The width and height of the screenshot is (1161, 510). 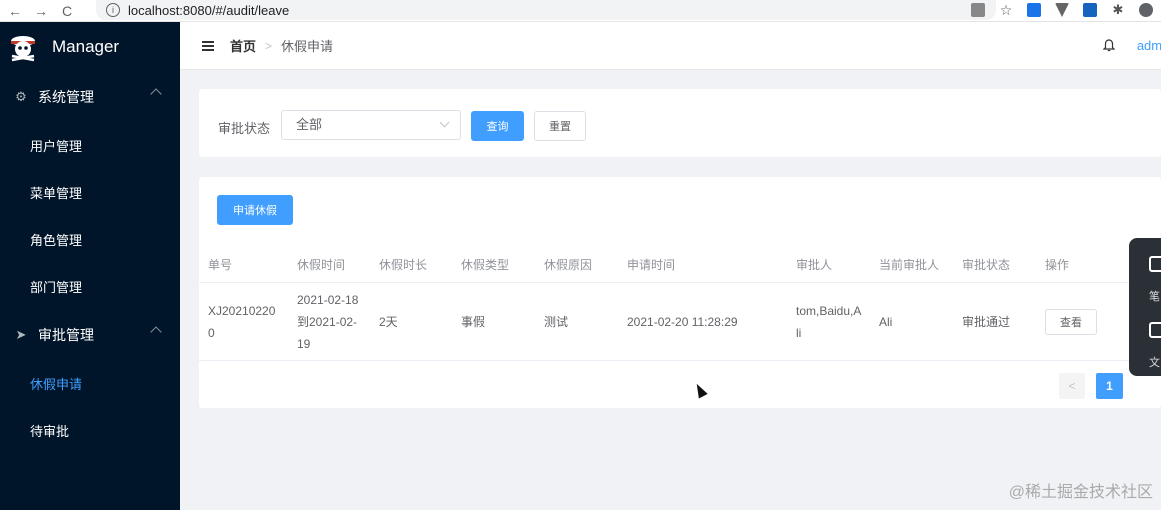 What do you see at coordinates (651, 265) in the screenshot?
I see `column-header: 申请时间` at bounding box center [651, 265].